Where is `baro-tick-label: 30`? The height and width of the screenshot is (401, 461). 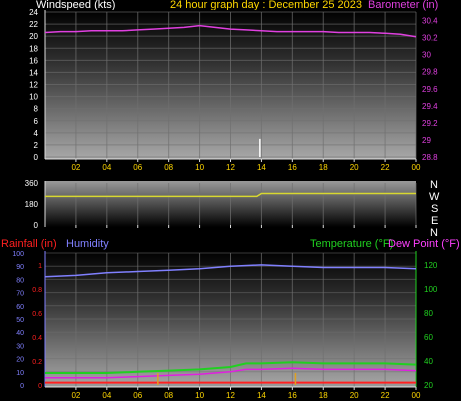
baro-tick-label: 30 is located at coordinates (426, 55).